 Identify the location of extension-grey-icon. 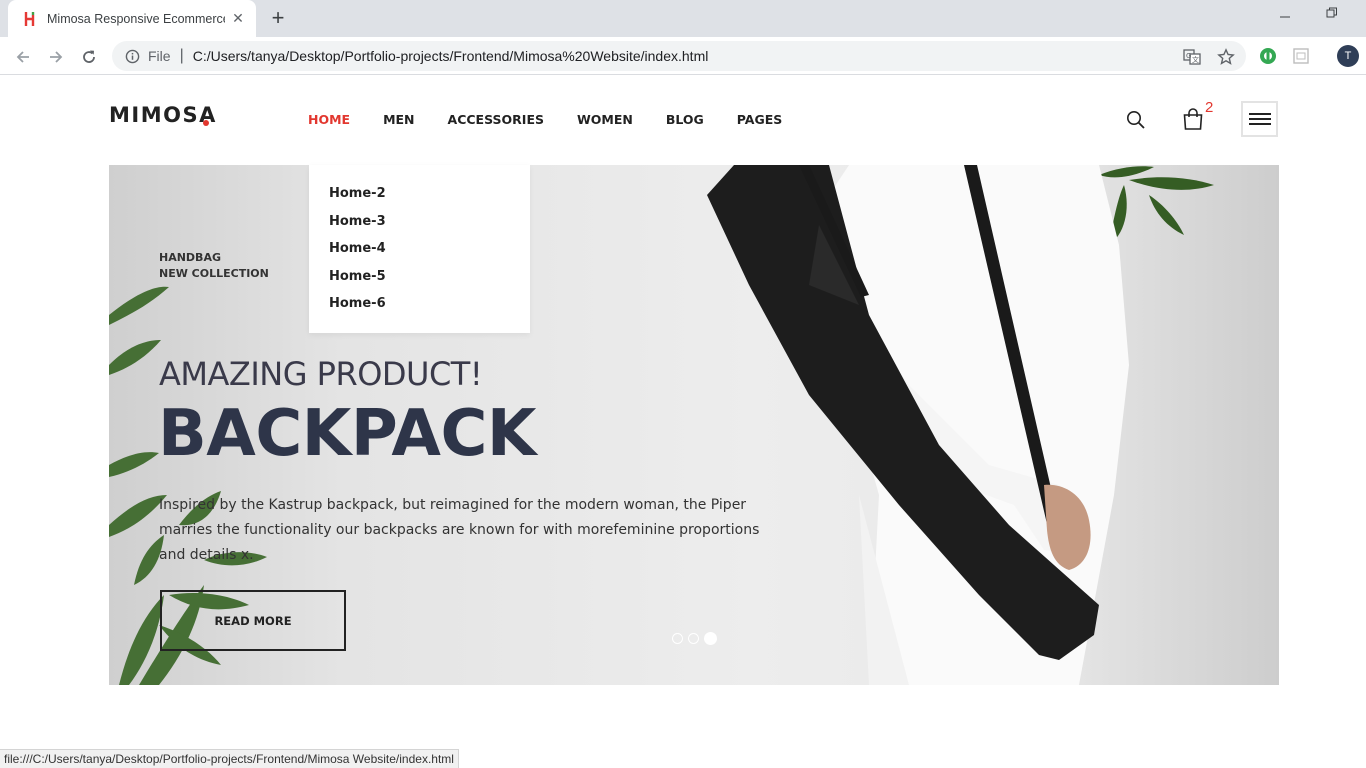
(1301, 56).